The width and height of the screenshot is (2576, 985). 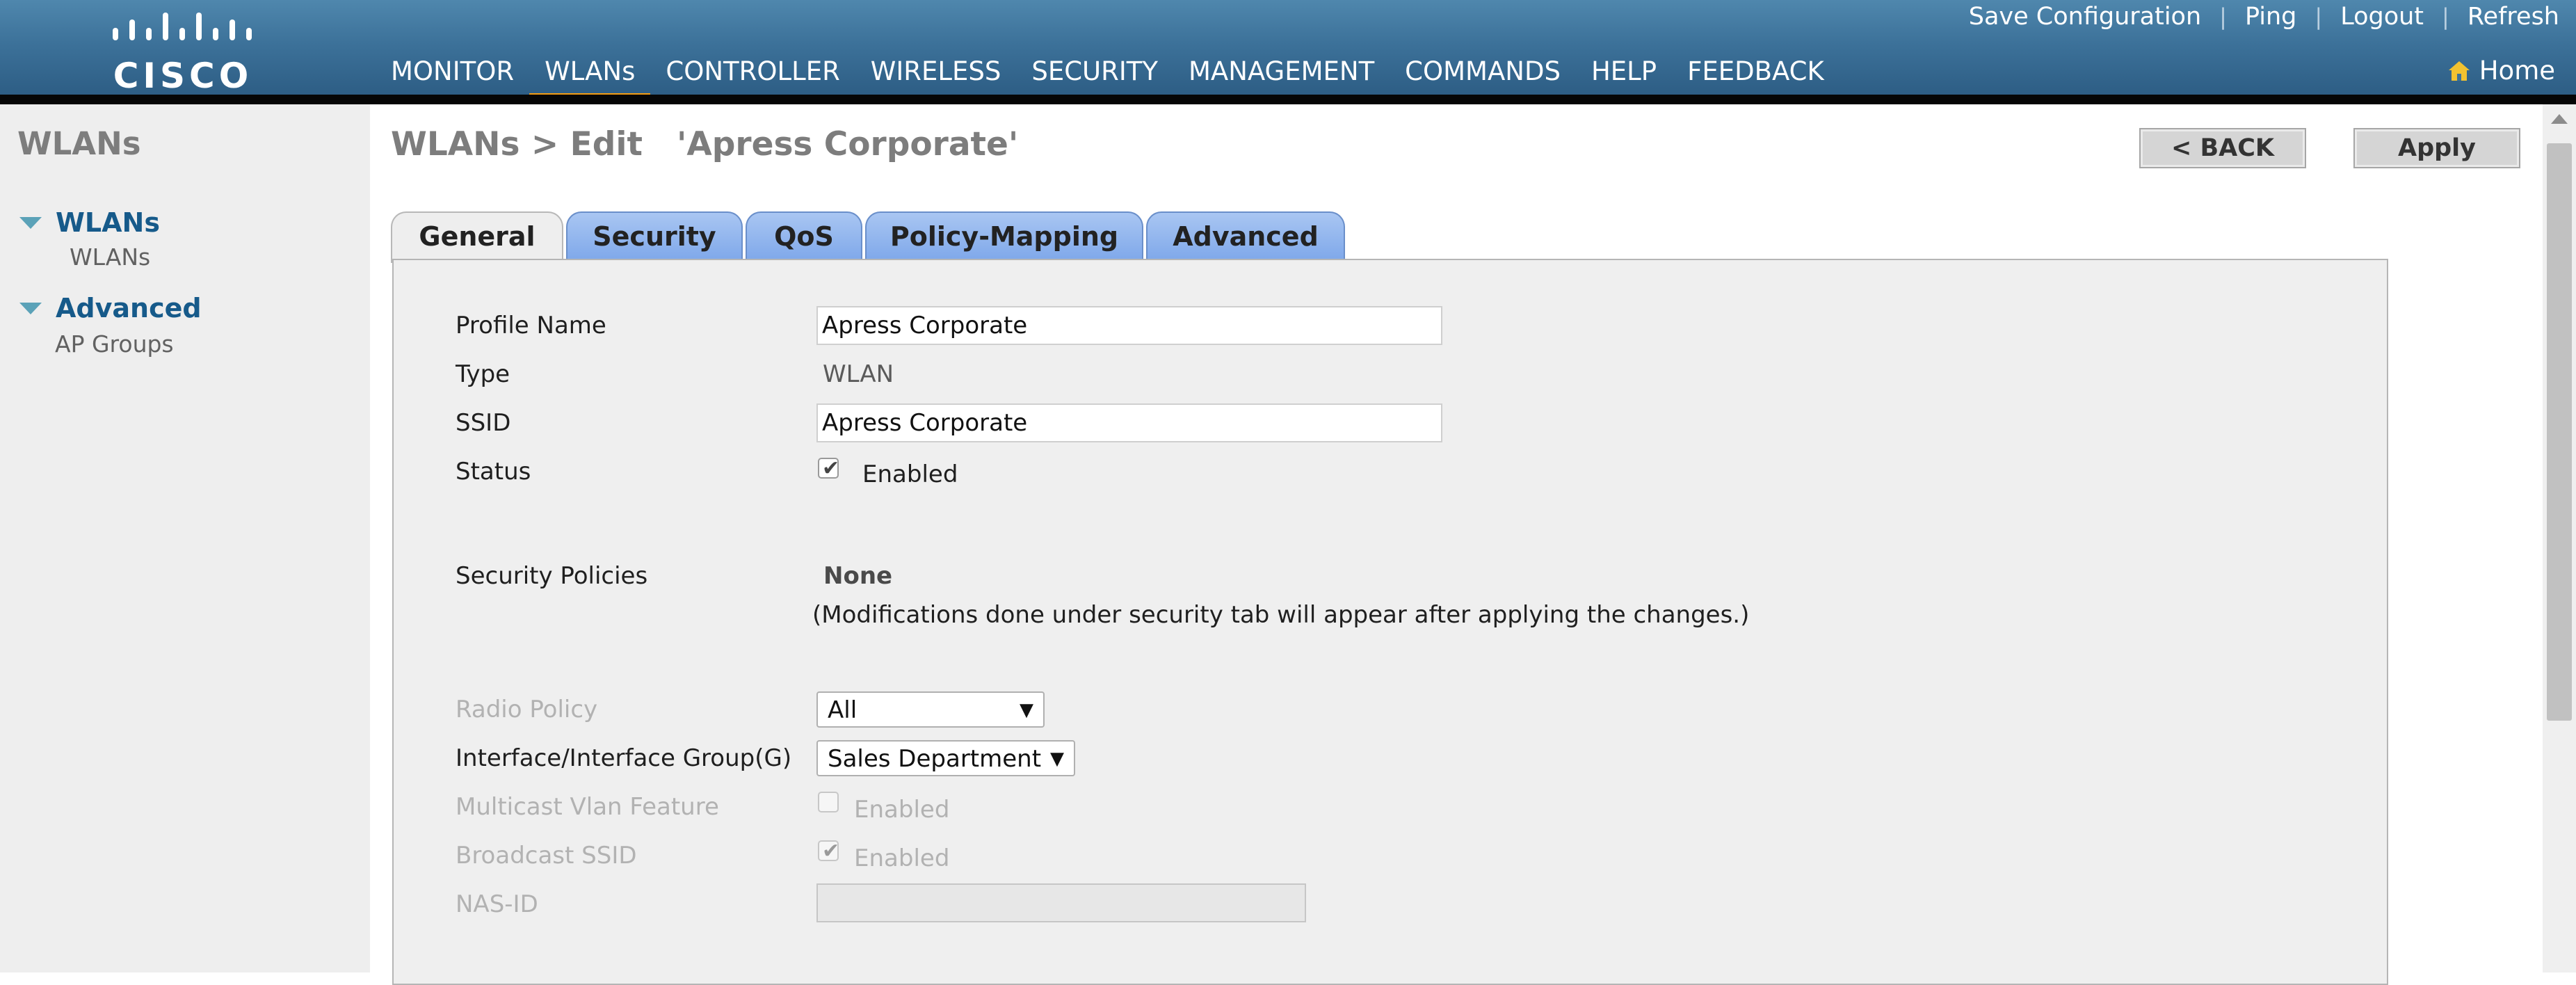 What do you see at coordinates (858, 576) in the screenshot?
I see `security-policies-value: None` at bounding box center [858, 576].